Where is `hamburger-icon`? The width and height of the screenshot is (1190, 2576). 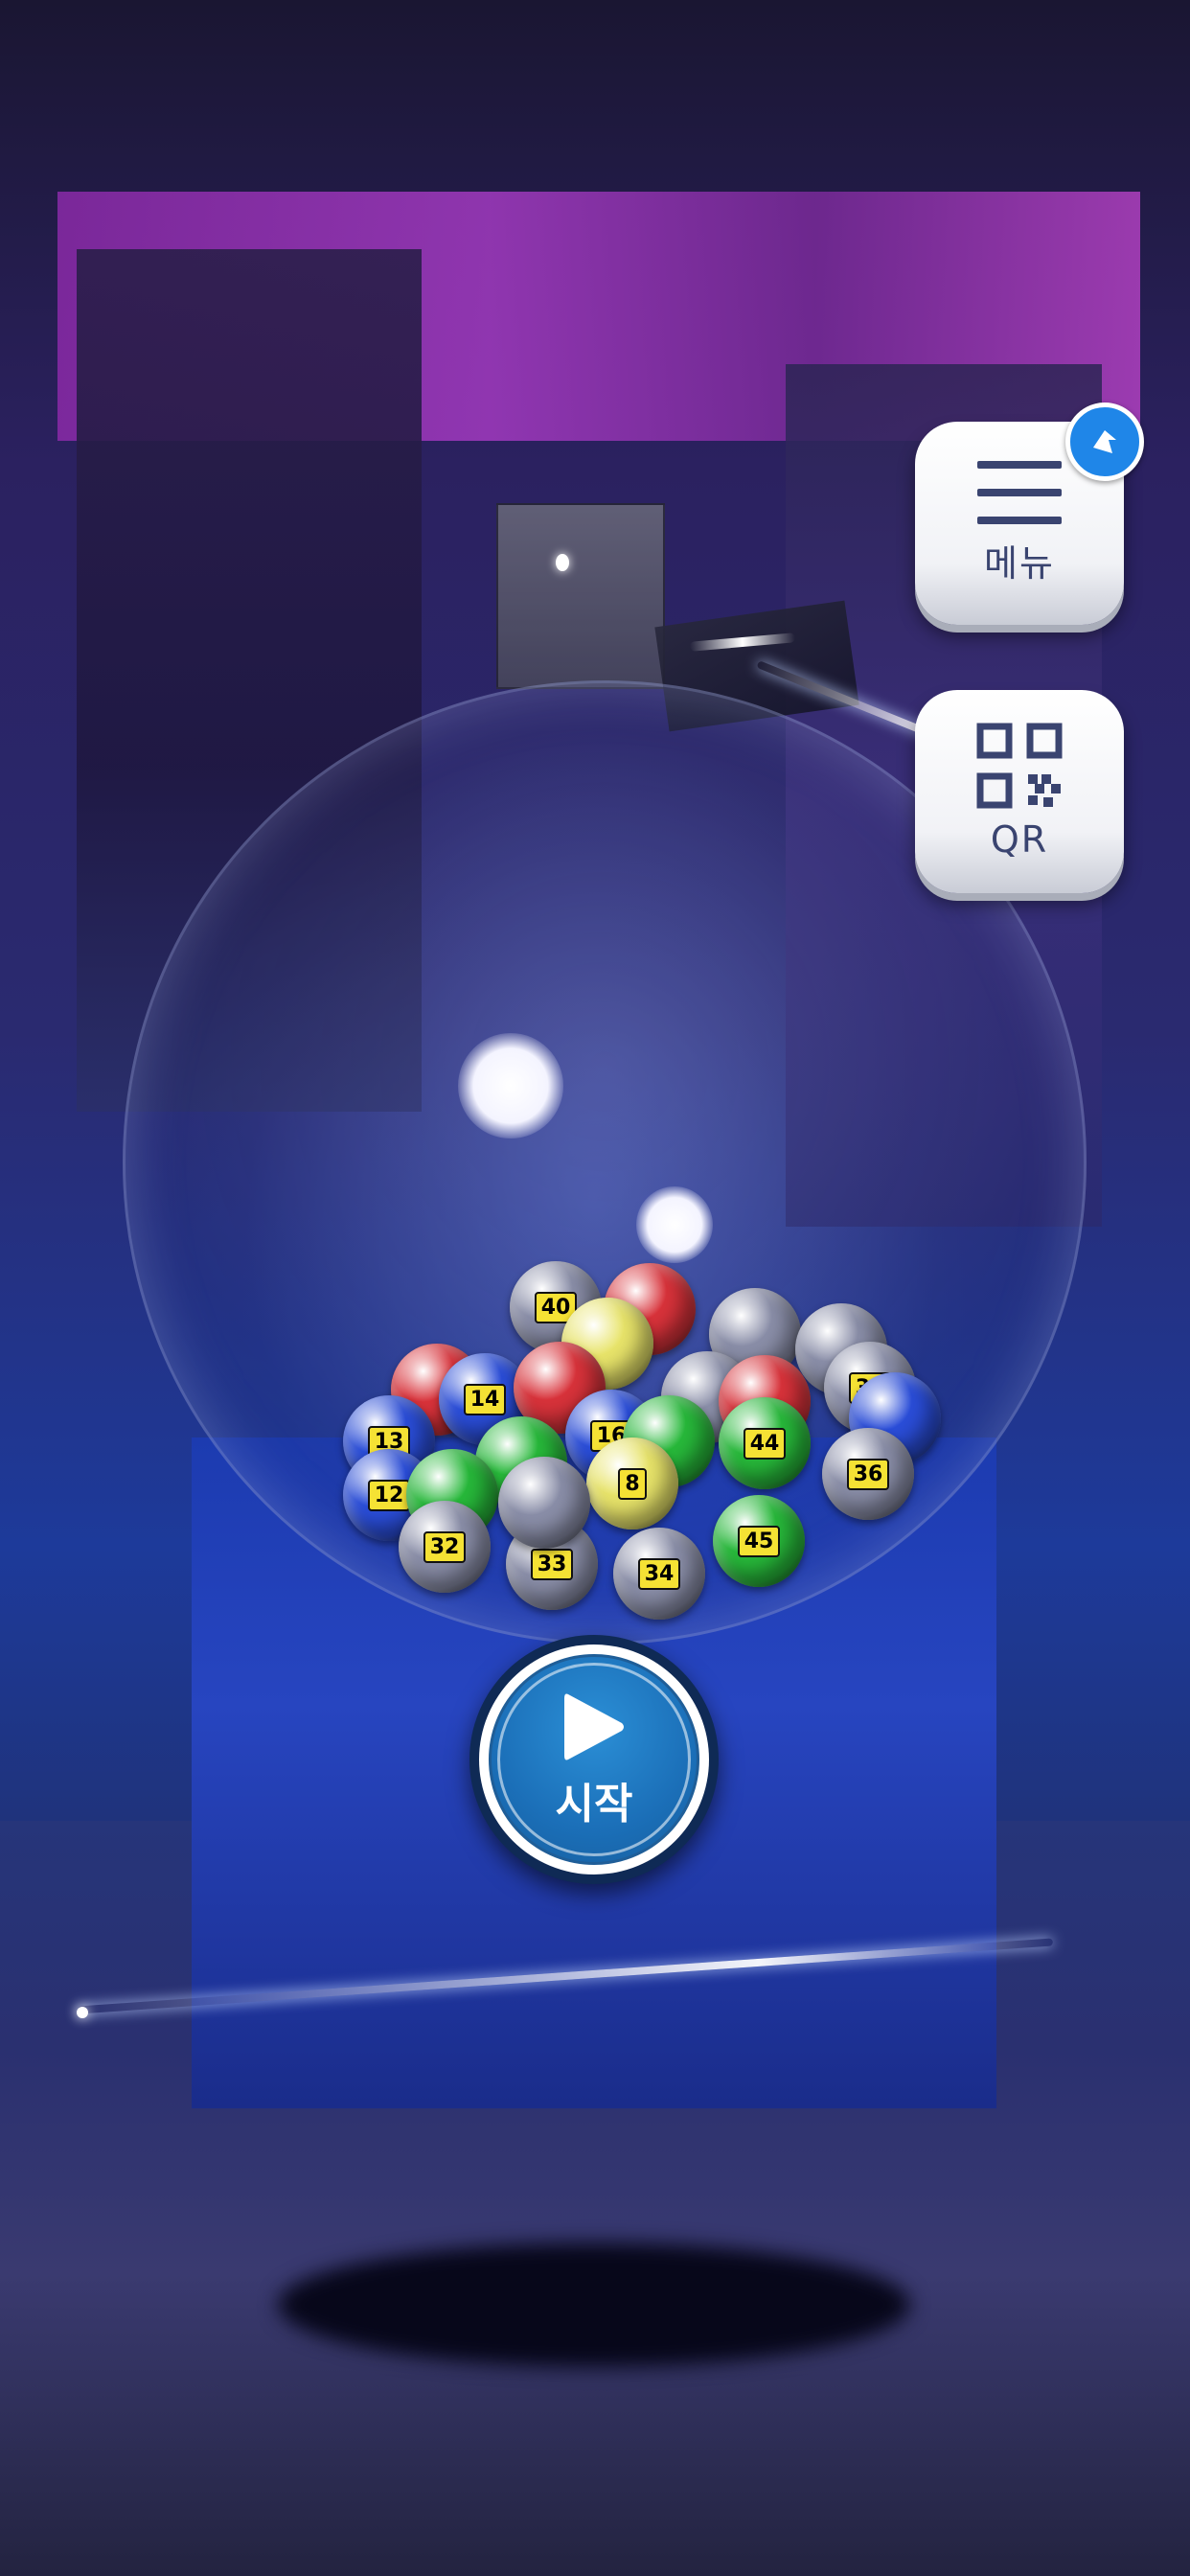
hamburger-icon is located at coordinates (1019, 492).